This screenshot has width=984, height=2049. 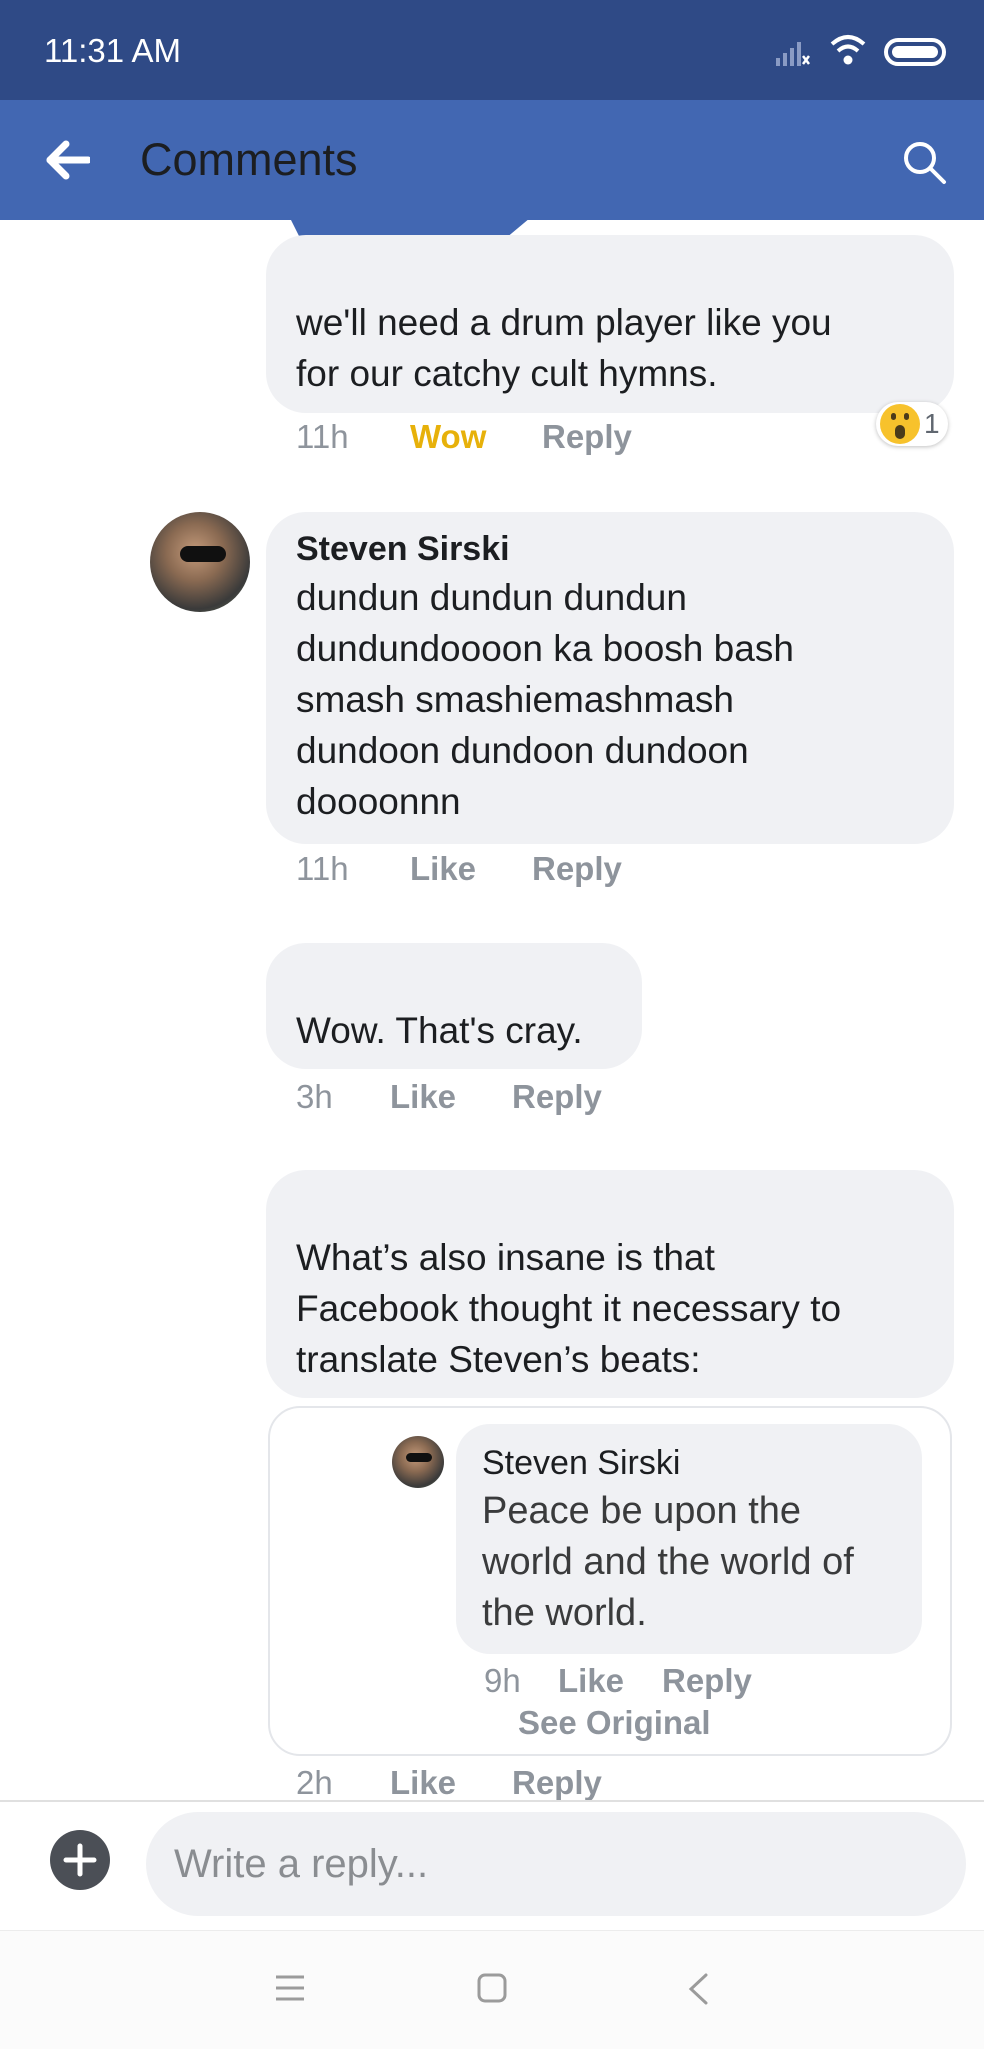 I want to click on cellular-signal-icon, so click(x=793, y=54).